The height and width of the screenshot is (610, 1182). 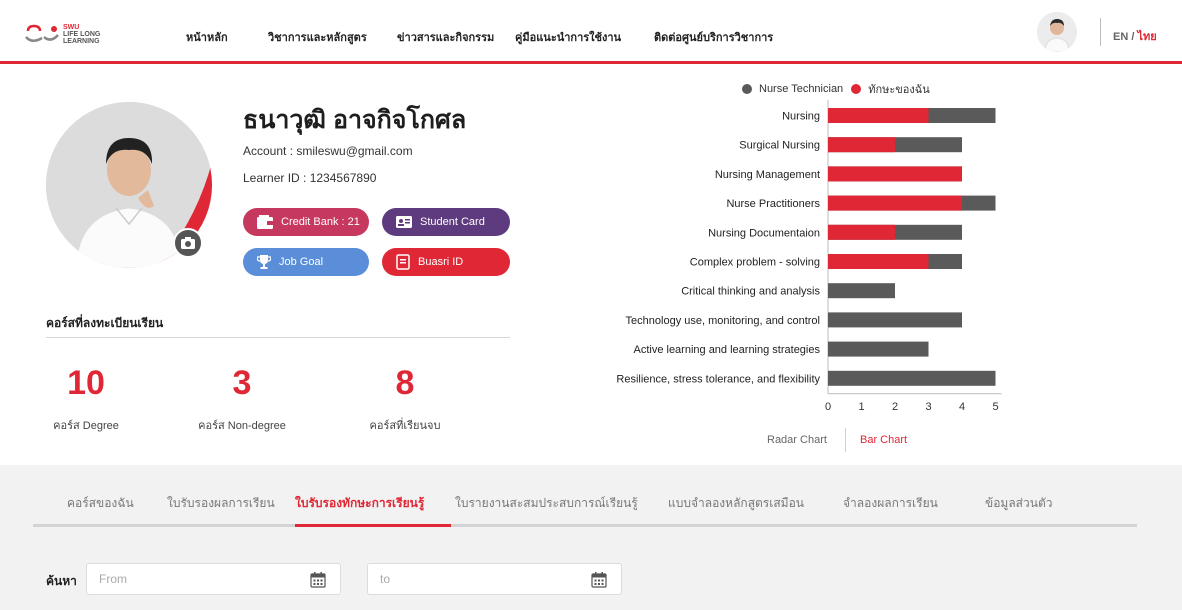 I want to click on job-goal-label: Job Goal, so click(x=301, y=262).